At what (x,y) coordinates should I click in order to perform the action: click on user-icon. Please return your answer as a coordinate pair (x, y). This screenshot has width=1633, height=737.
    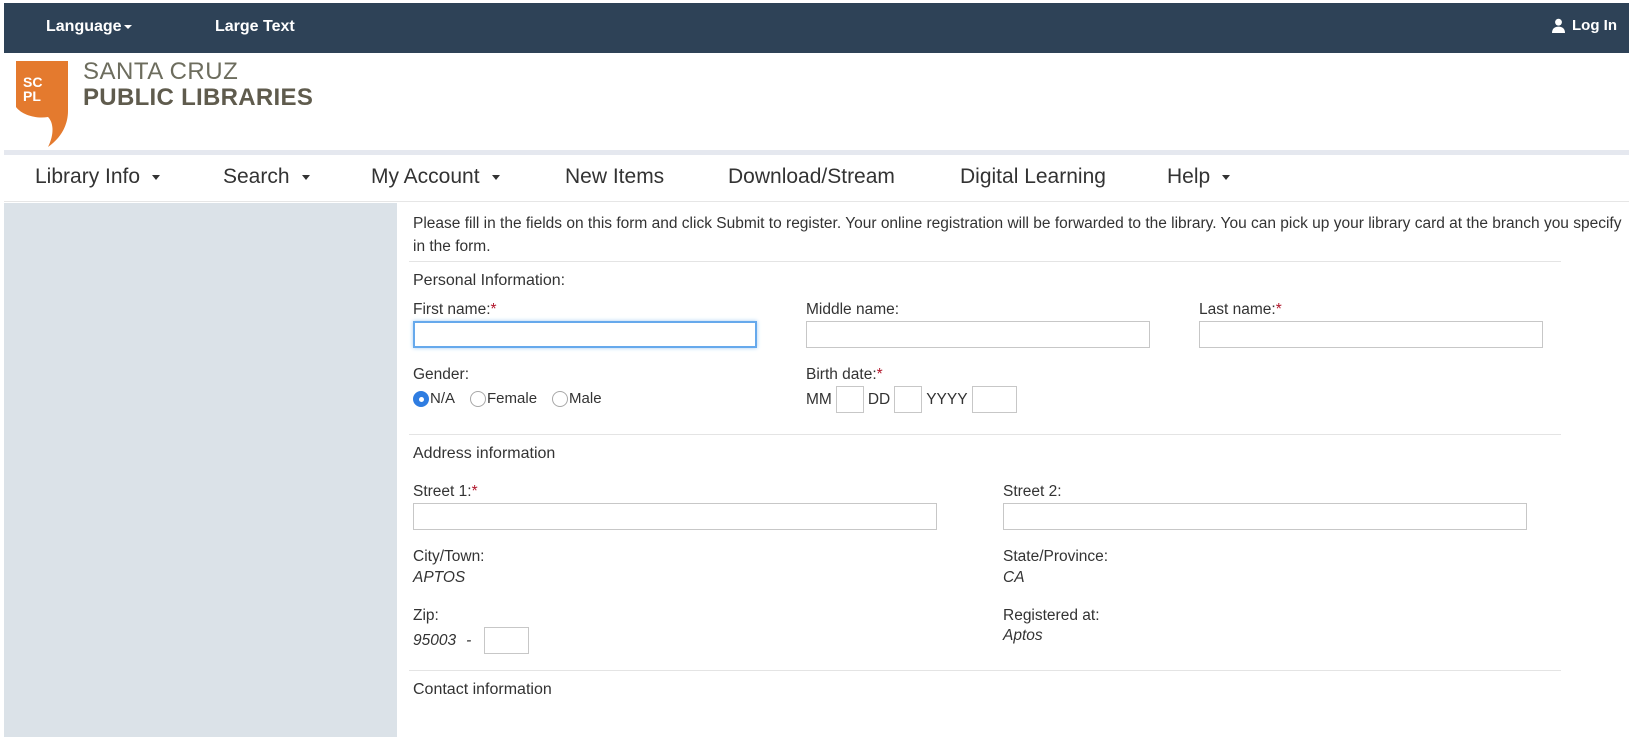
    Looking at the image, I should click on (1558, 25).